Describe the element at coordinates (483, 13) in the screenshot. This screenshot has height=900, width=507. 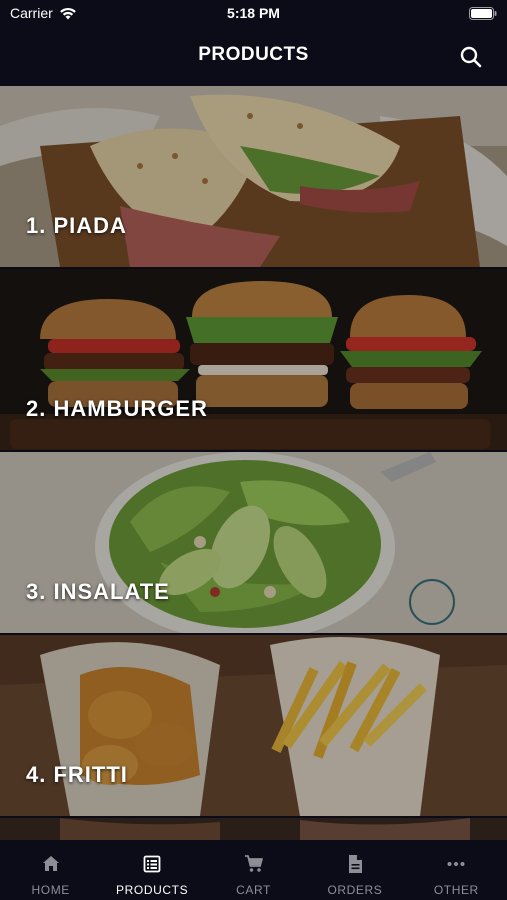
I see `battery-icon` at that location.